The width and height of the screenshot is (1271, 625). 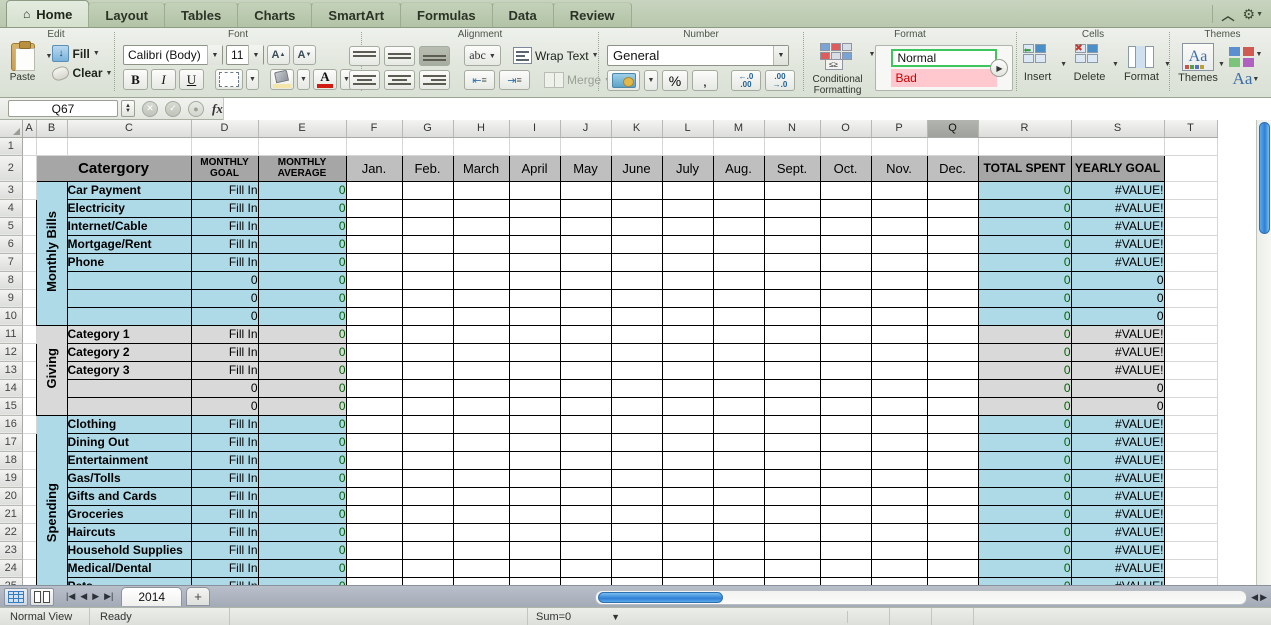 I want to click on horizontal-scrollbar-track, so click(x=921, y=597).